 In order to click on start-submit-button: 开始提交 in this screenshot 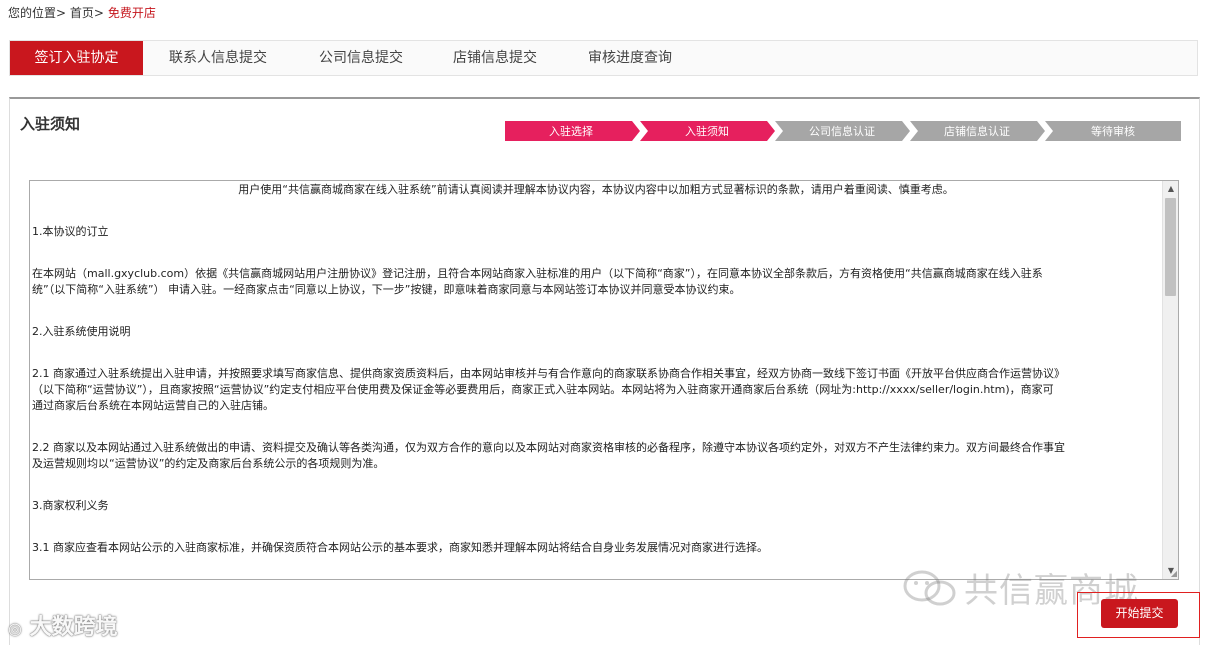, I will do `click(1139, 613)`.